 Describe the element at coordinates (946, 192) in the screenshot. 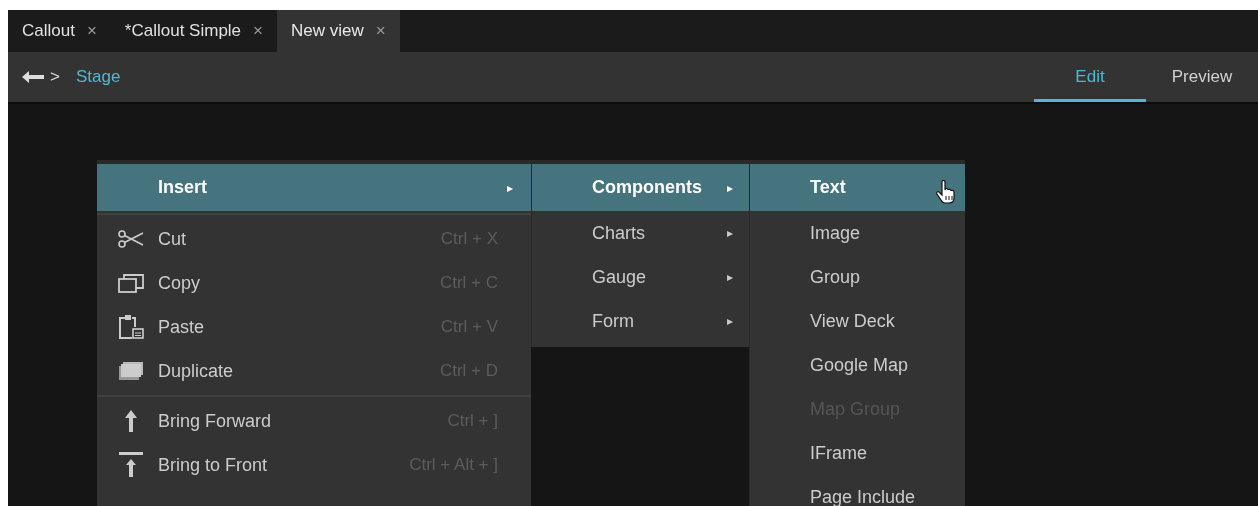

I see `hand-cursor-icon` at that location.